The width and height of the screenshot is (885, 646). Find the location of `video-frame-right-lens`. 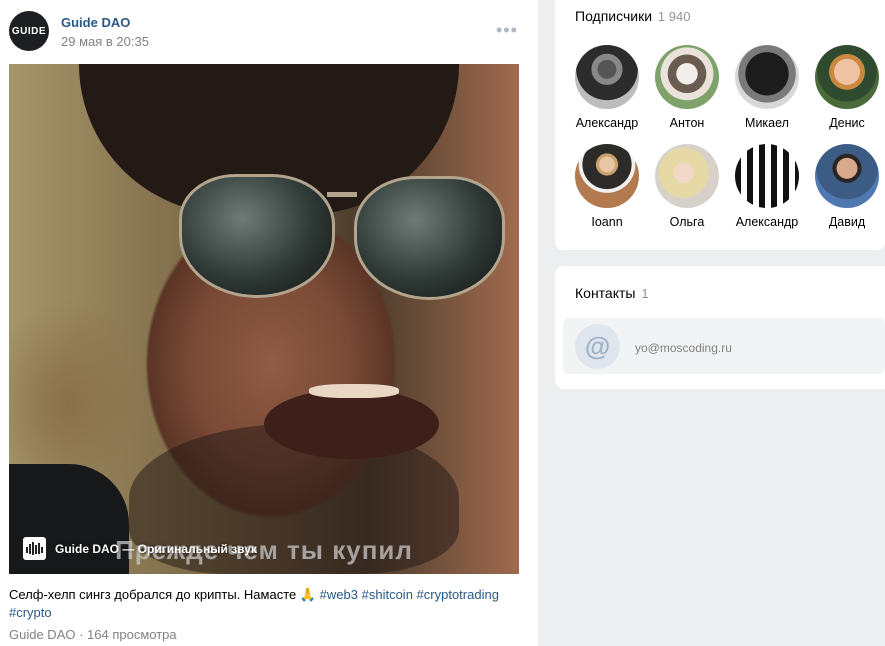

video-frame-right-lens is located at coordinates (429, 238).